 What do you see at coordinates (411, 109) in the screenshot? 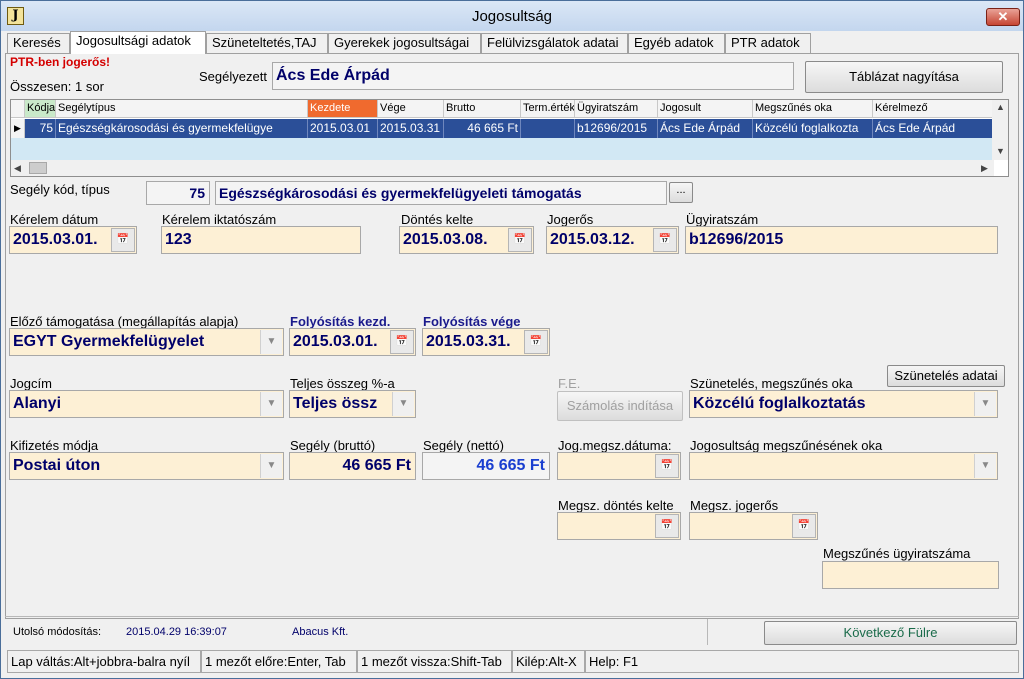
I see `col-header-vege: Vége` at bounding box center [411, 109].